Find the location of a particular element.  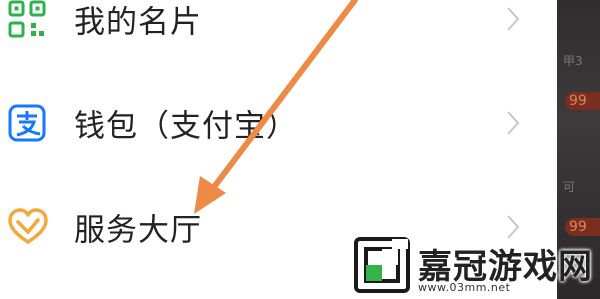

site-url: www.03mm.net is located at coordinates (464, 287).